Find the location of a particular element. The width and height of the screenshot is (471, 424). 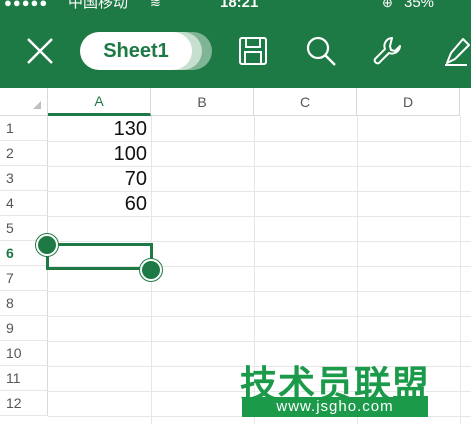

column-header-a: A is located at coordinates (99, 102).